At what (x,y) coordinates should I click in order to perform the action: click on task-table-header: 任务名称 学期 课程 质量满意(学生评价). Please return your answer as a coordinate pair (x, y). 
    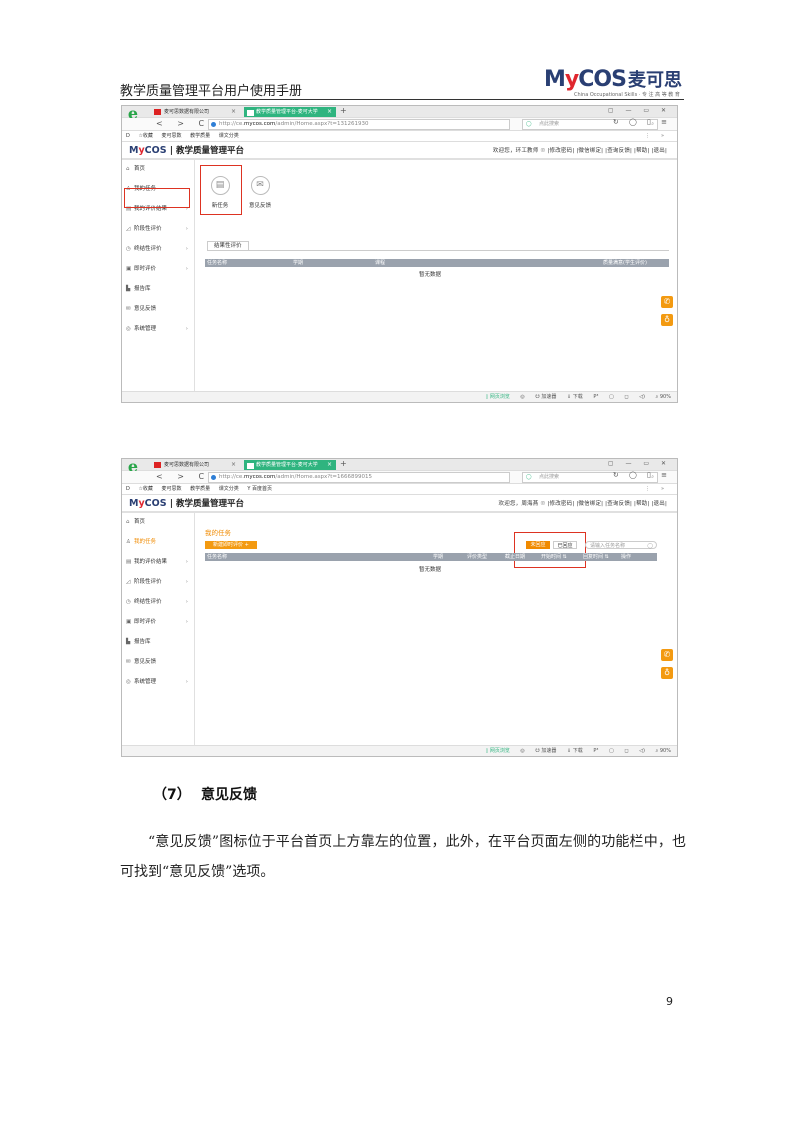
    Looking at the image, I should click on (437, 263).